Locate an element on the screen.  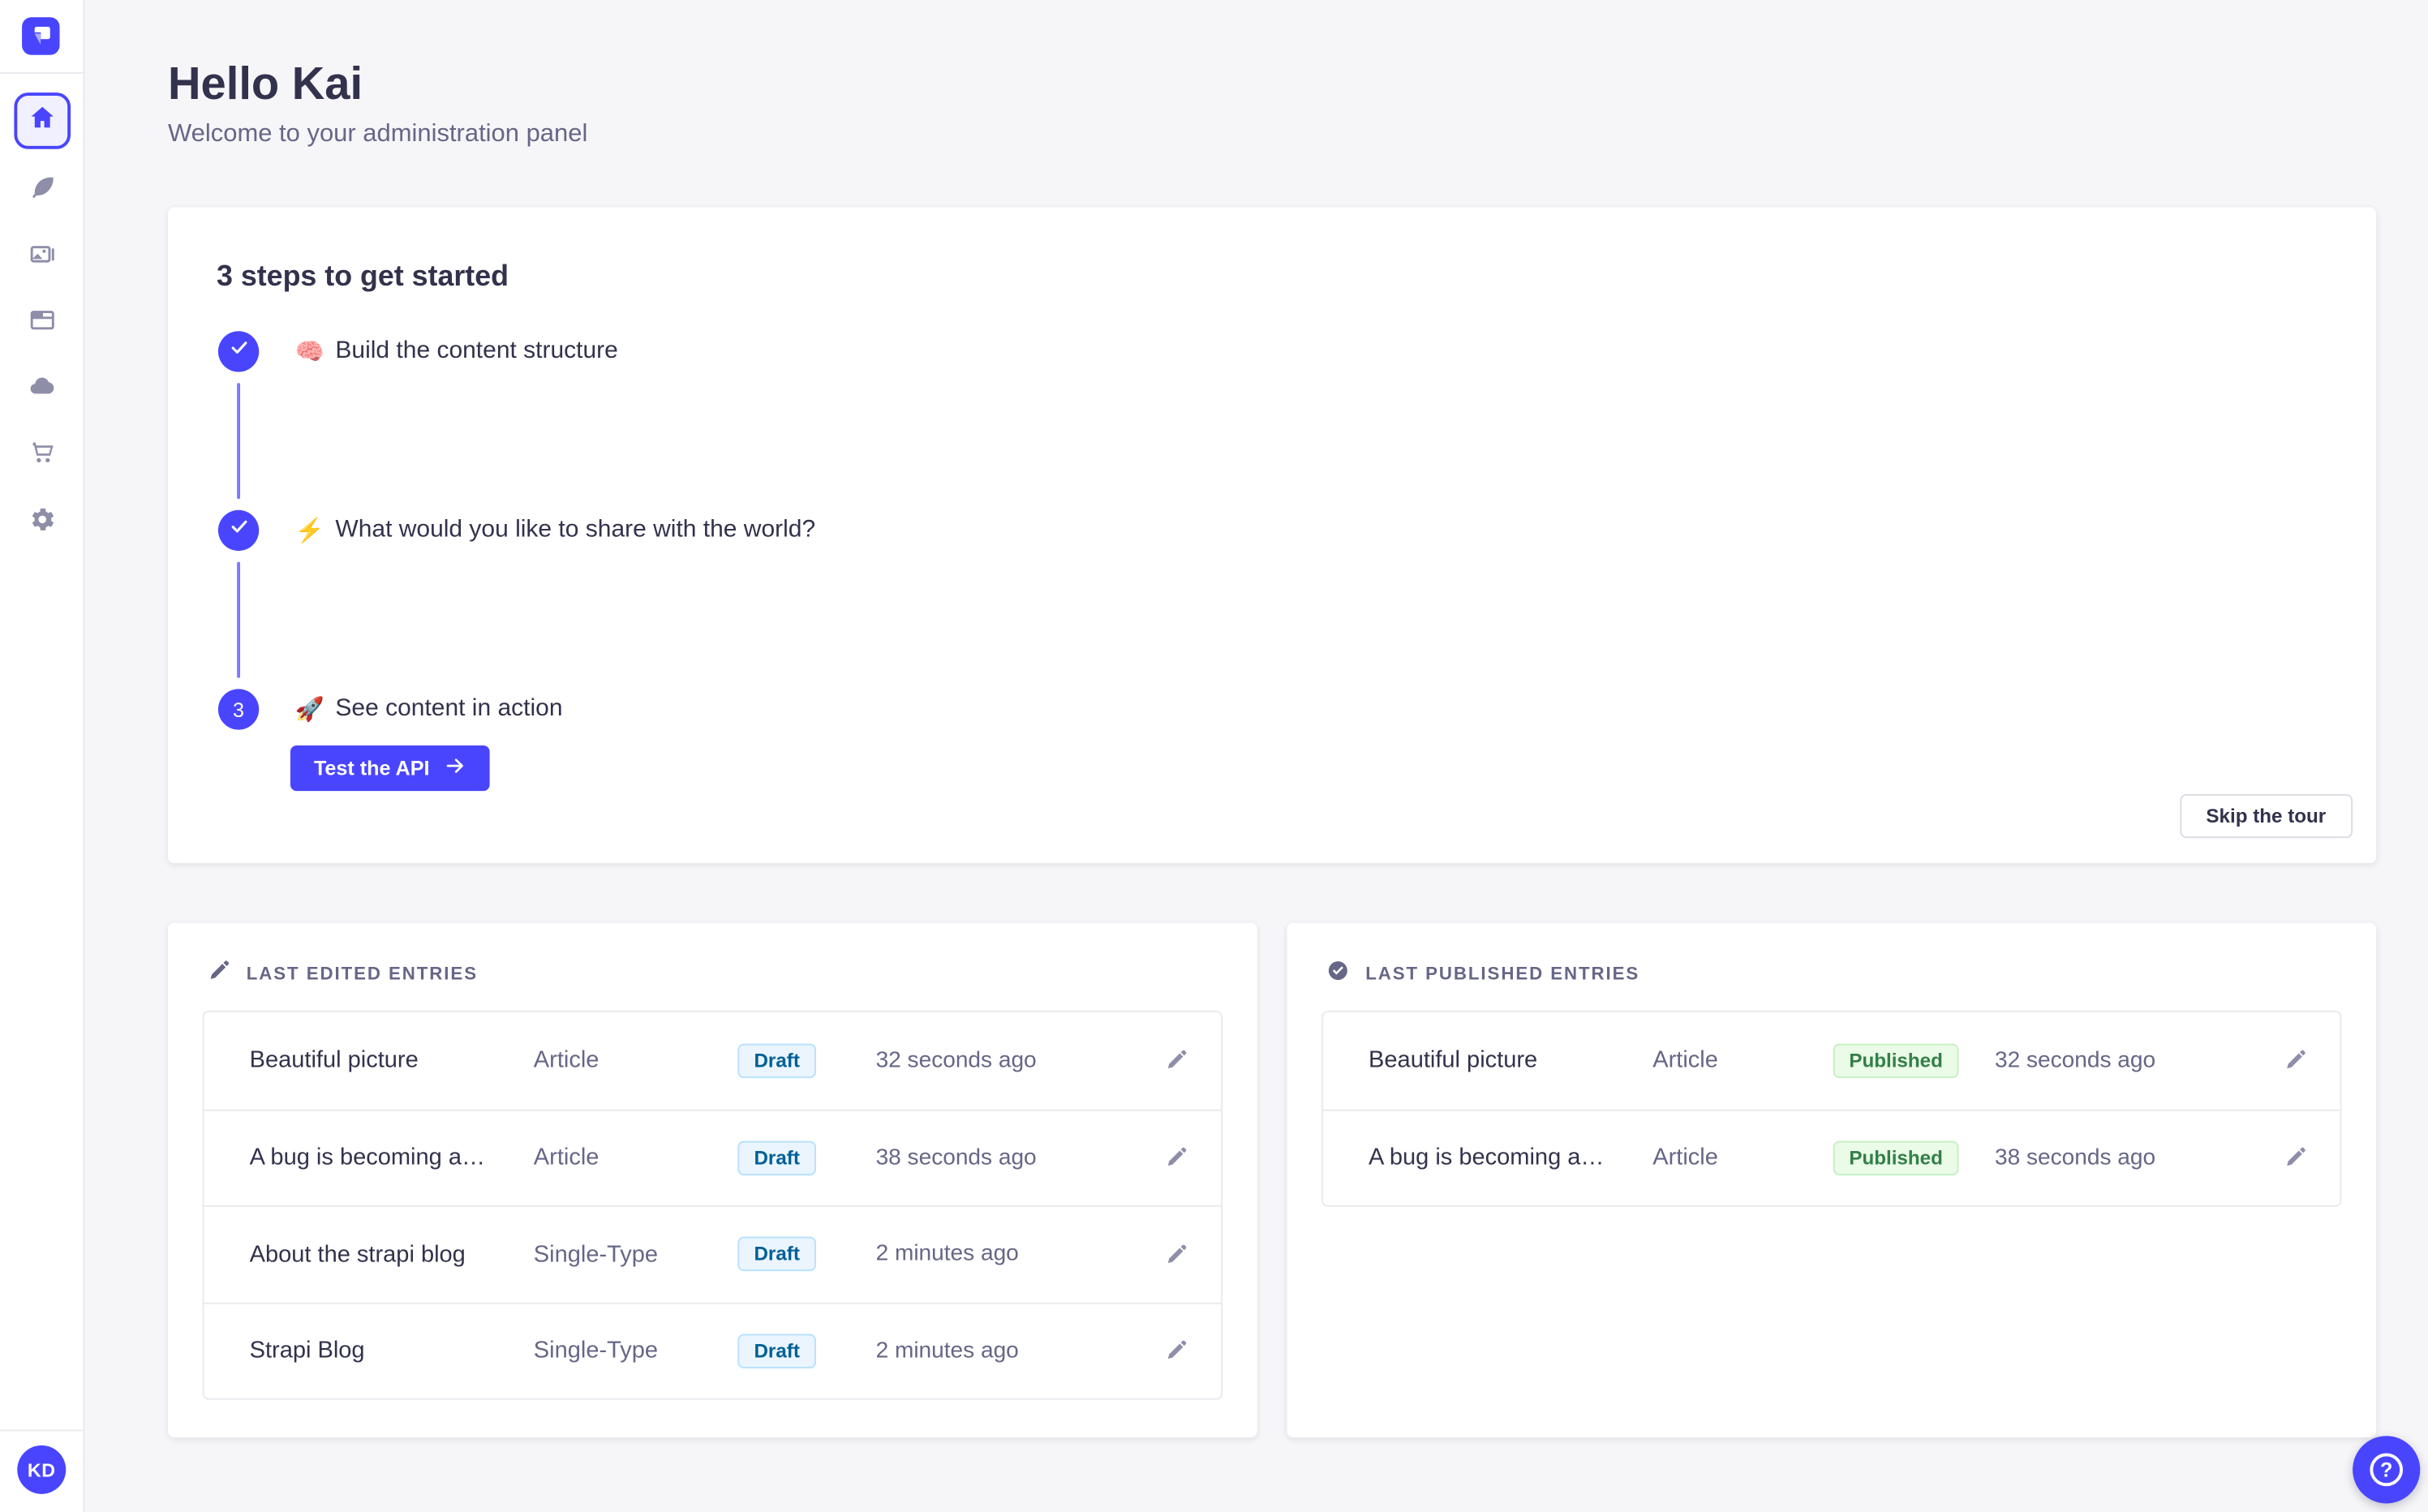
arrow-right-icon is located at coordinates (455, 768).